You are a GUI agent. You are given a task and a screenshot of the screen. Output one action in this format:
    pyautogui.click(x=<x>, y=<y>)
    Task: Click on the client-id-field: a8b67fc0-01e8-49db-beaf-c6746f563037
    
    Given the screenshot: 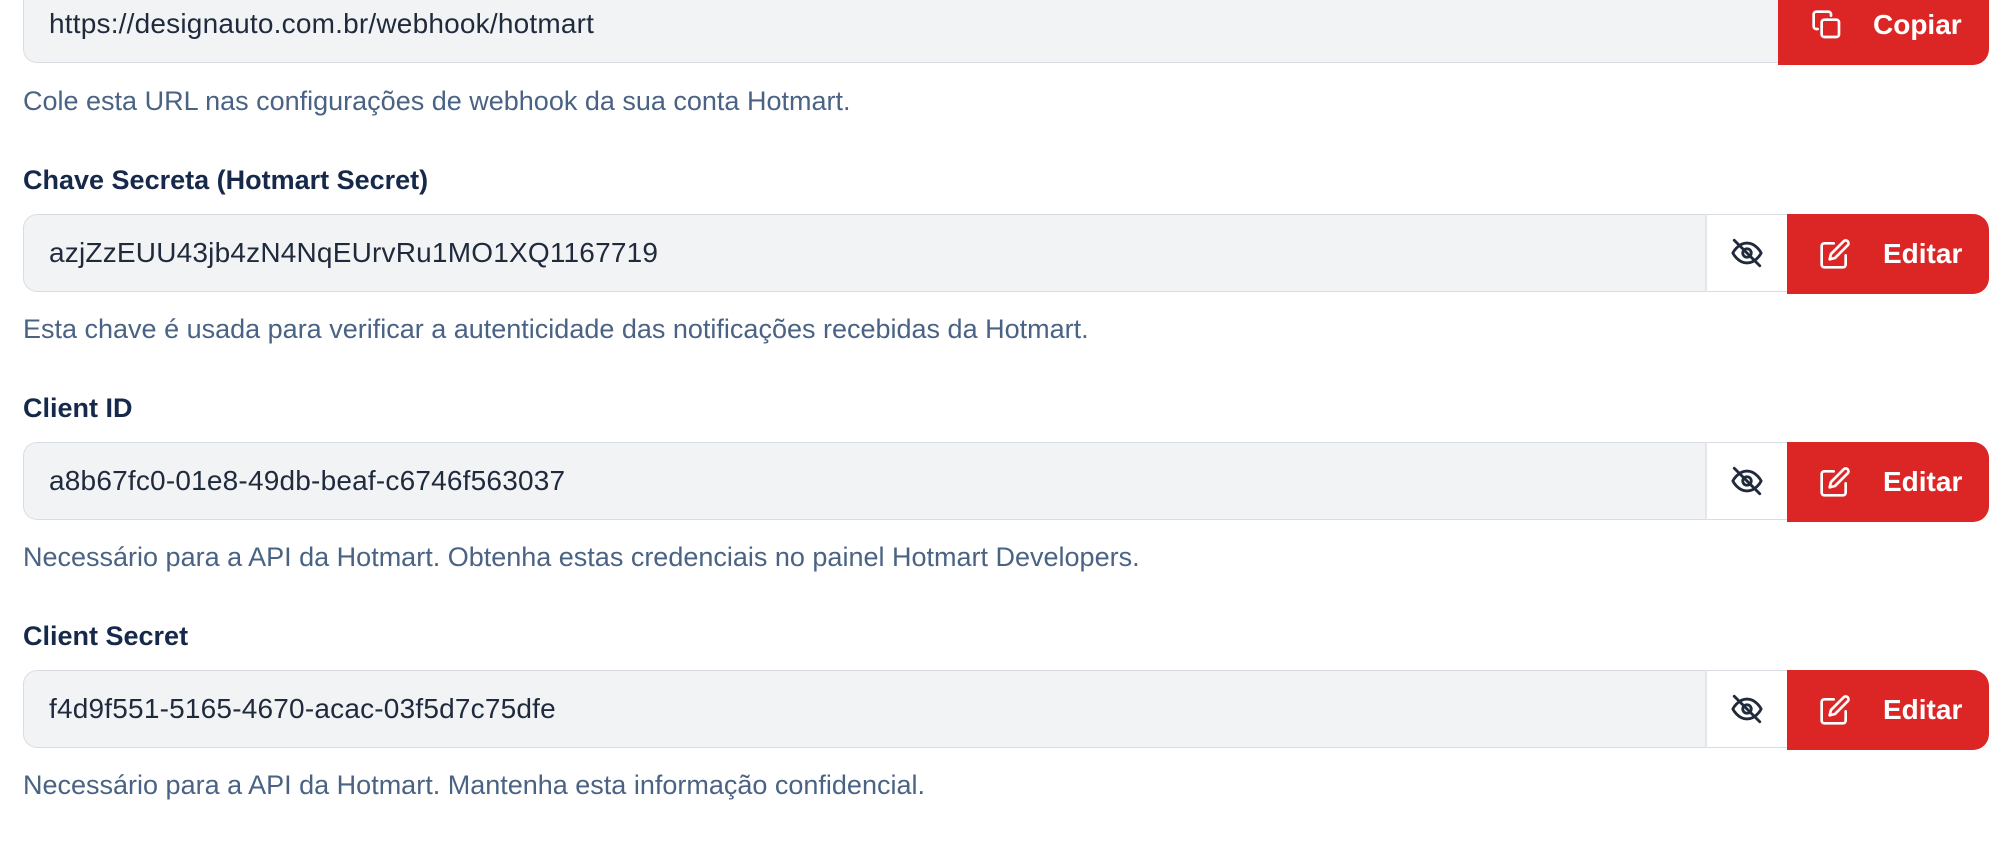 What is the action you would take?
    pyautogui.click(x=864, y=481)
    